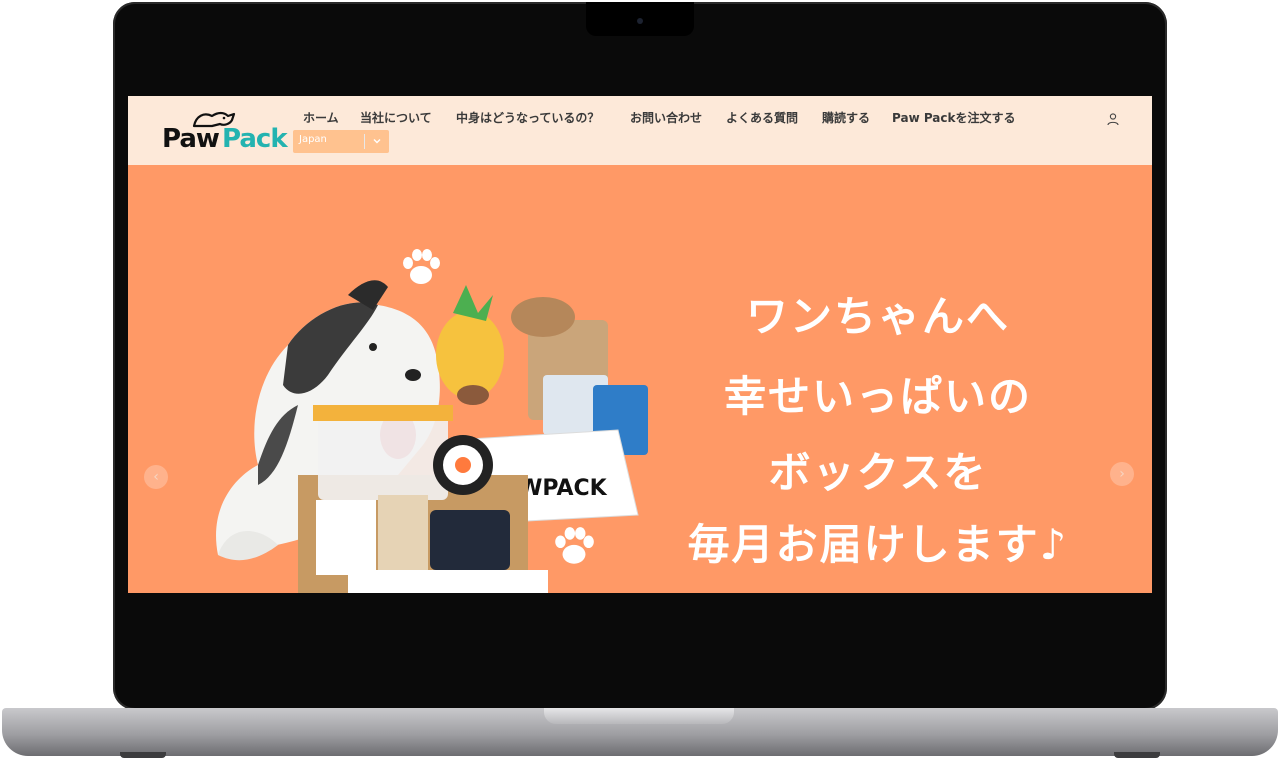 This screenshot has width=1280, height=761. I want to click on hero-headline-line-1: ワンちゃんへ, so click(877, 316).